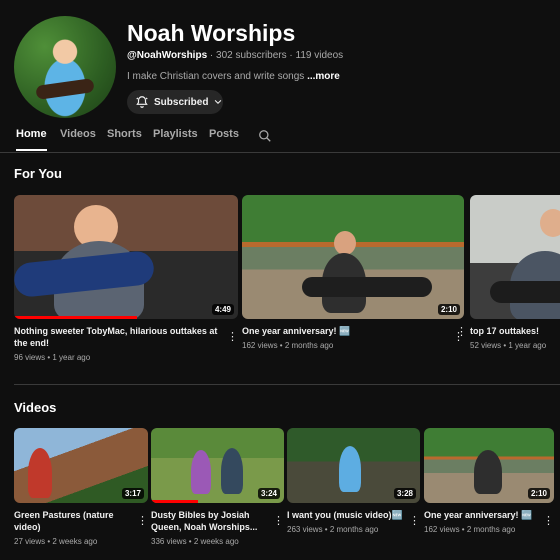 This screenshot has width=560, height=560. I want to click on section-divider, so click(287, 384).